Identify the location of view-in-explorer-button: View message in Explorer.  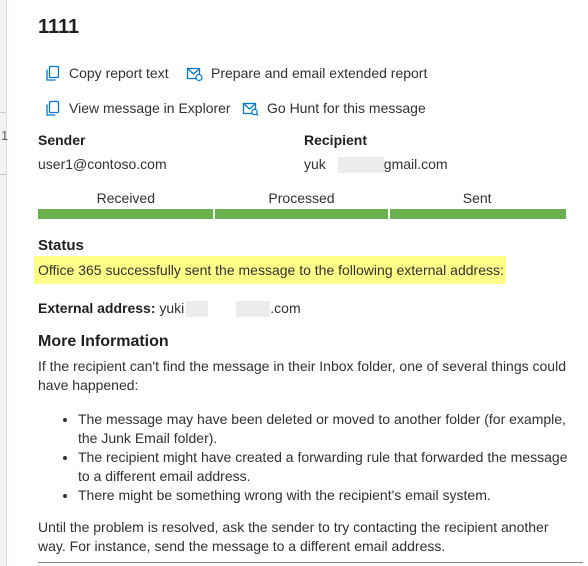
(137, 108).